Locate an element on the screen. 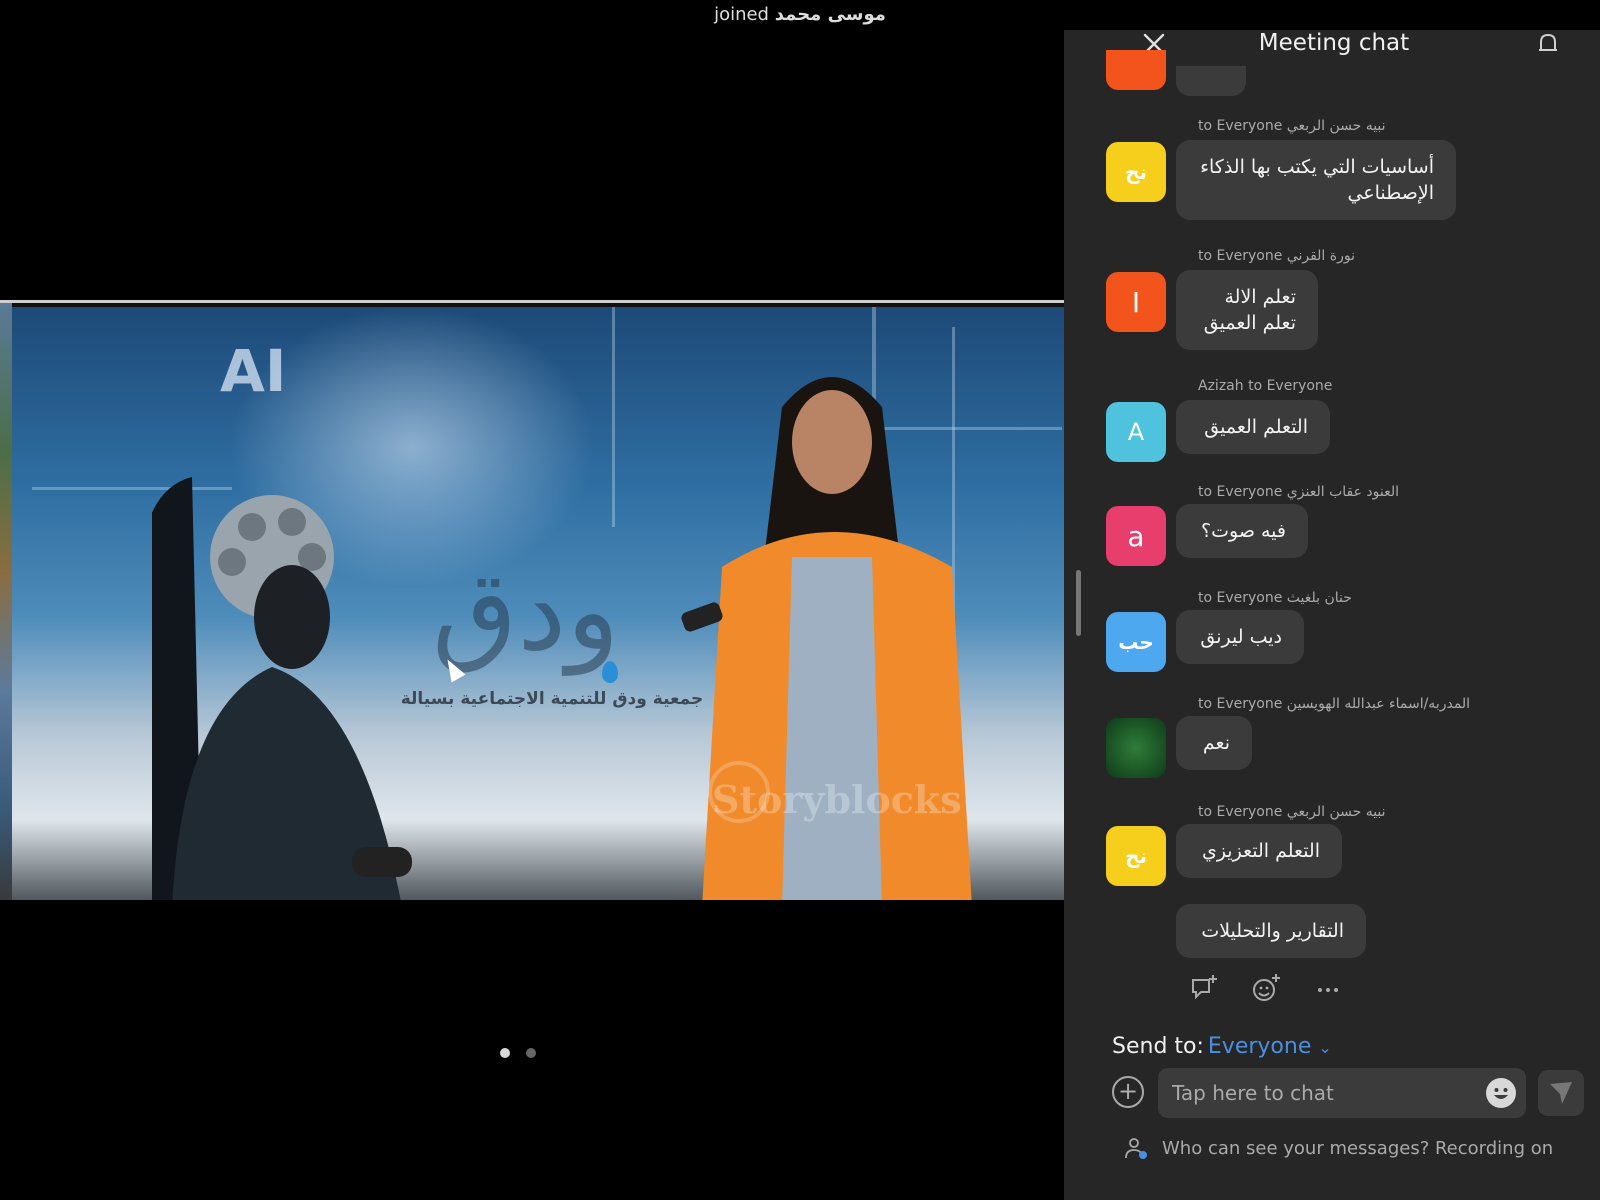  joined-user-name: موسى محمد is located at coordinates (830, 14).